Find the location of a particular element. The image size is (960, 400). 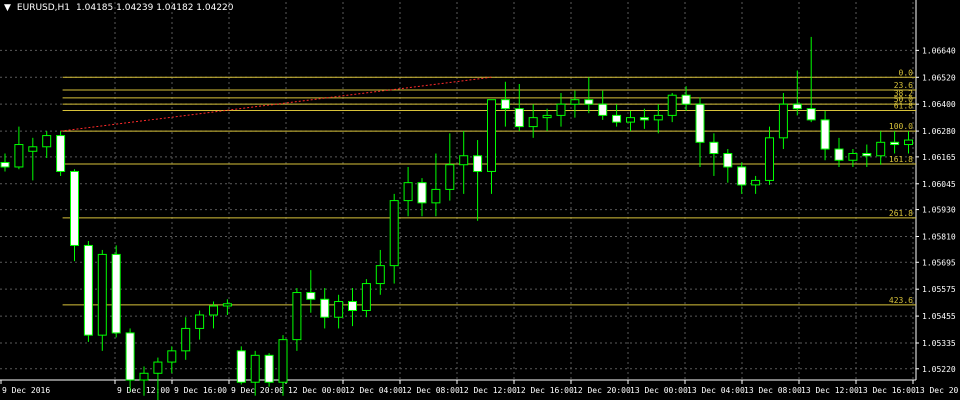

x-tick-label: 12 Dec 12:00 is located at coordinates (488, 390).